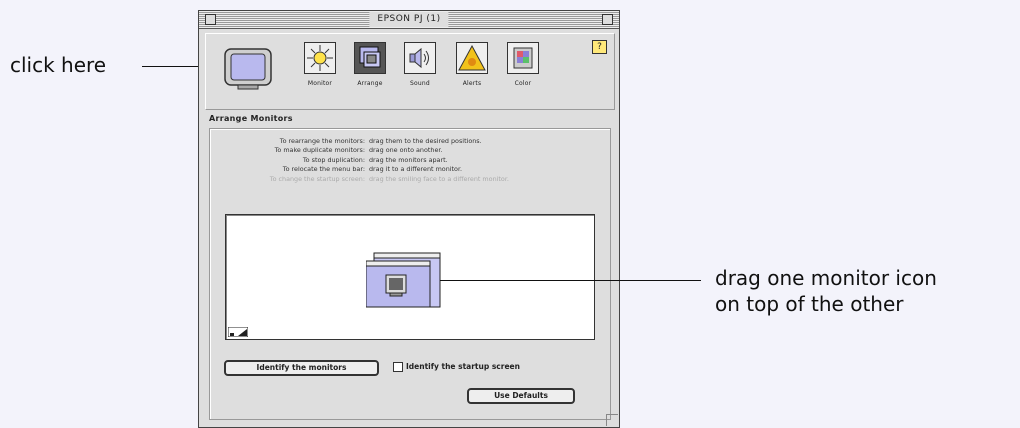  Describe the element at coordinates (319, 150) in the screenshot. I see `instruction-action: To make duplicate monitors:` at that location.